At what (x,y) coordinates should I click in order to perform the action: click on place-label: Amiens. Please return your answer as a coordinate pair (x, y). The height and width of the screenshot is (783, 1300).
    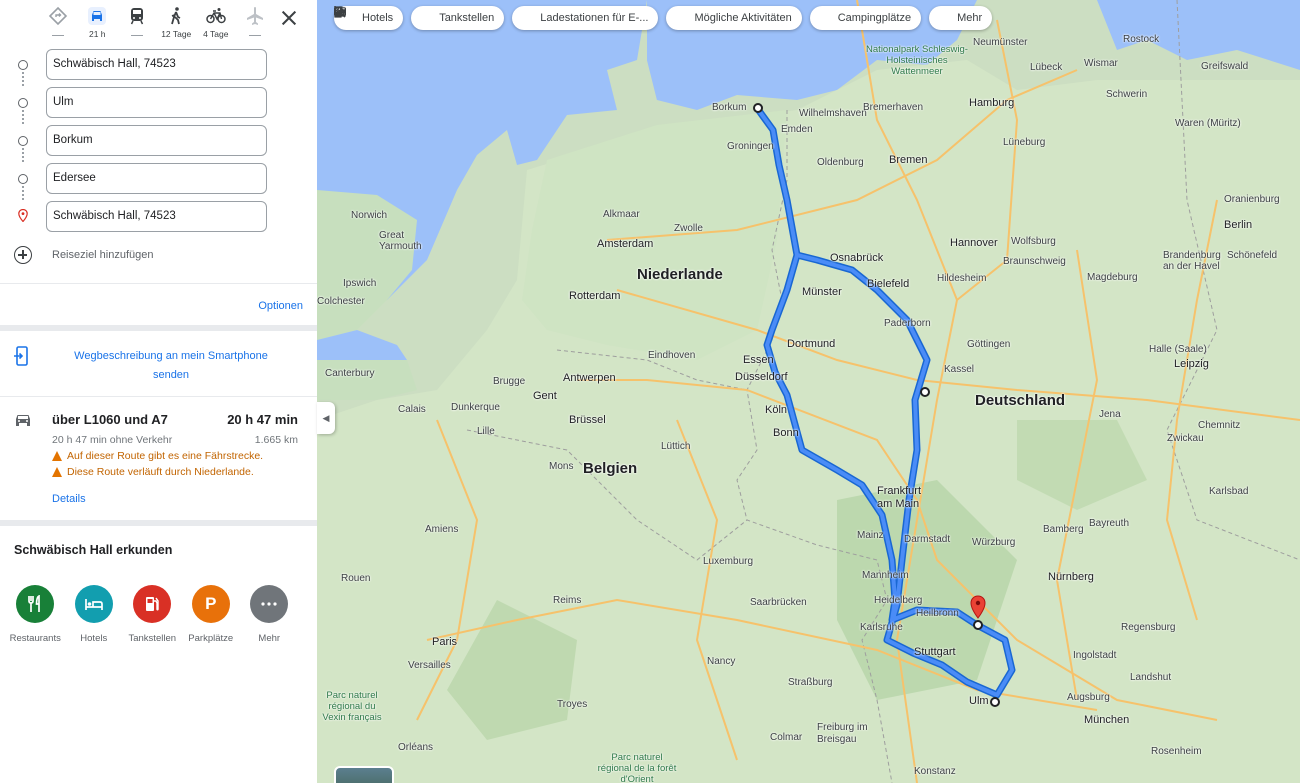
    Looking at the image, I should click on (442, 529).